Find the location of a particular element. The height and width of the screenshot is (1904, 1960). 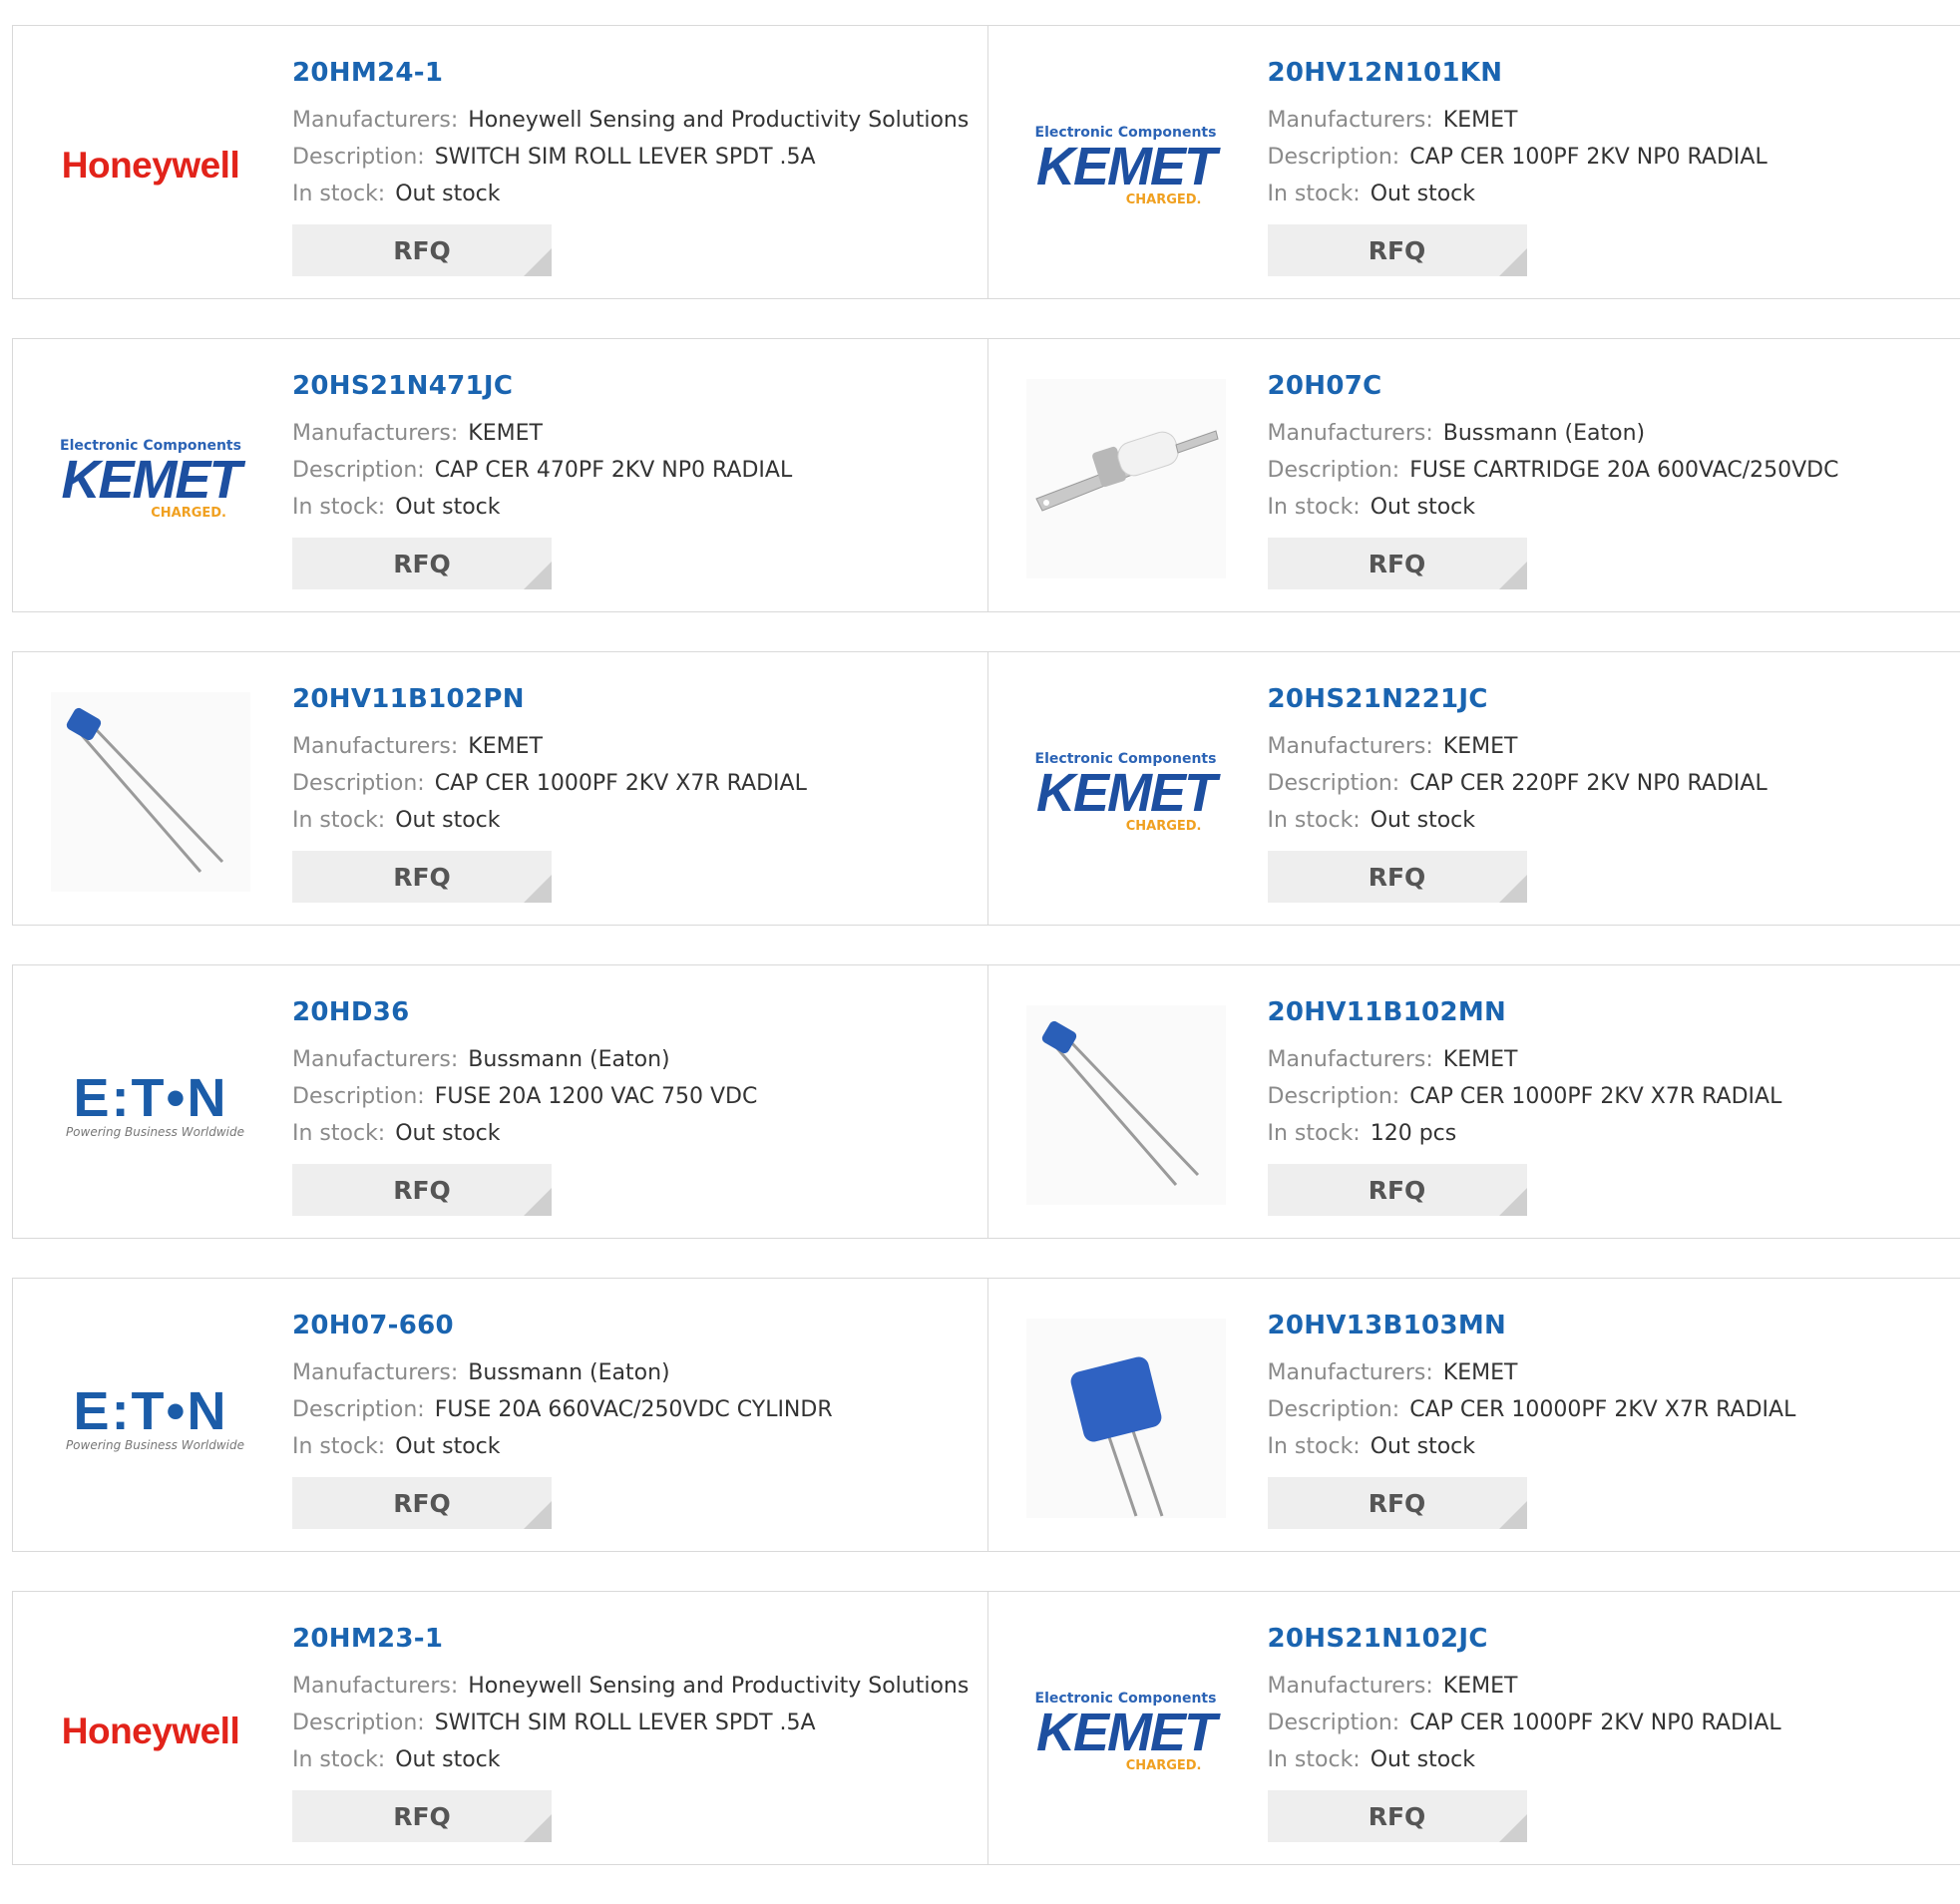

part-number-link: 20HV12N101KN is located at coordinates (1614, 73).